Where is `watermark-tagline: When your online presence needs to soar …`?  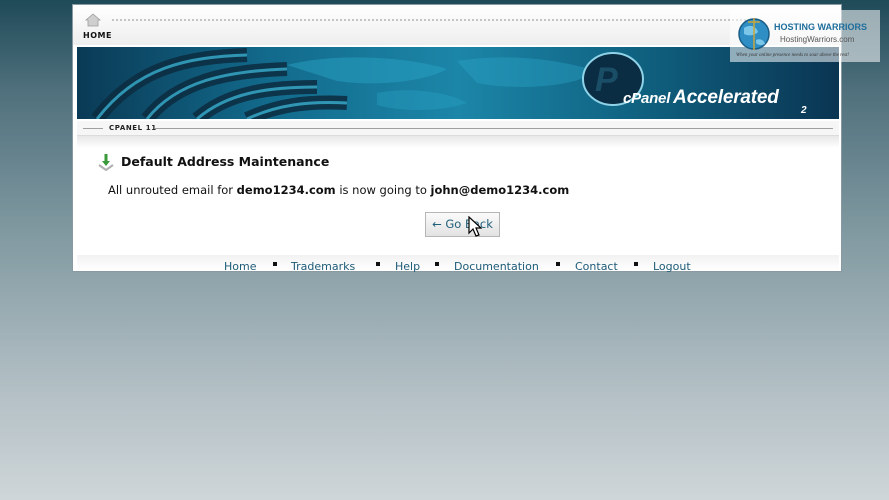 watermark-tagline: When your online presence needs to soar … is located at coordinates (793, 55).